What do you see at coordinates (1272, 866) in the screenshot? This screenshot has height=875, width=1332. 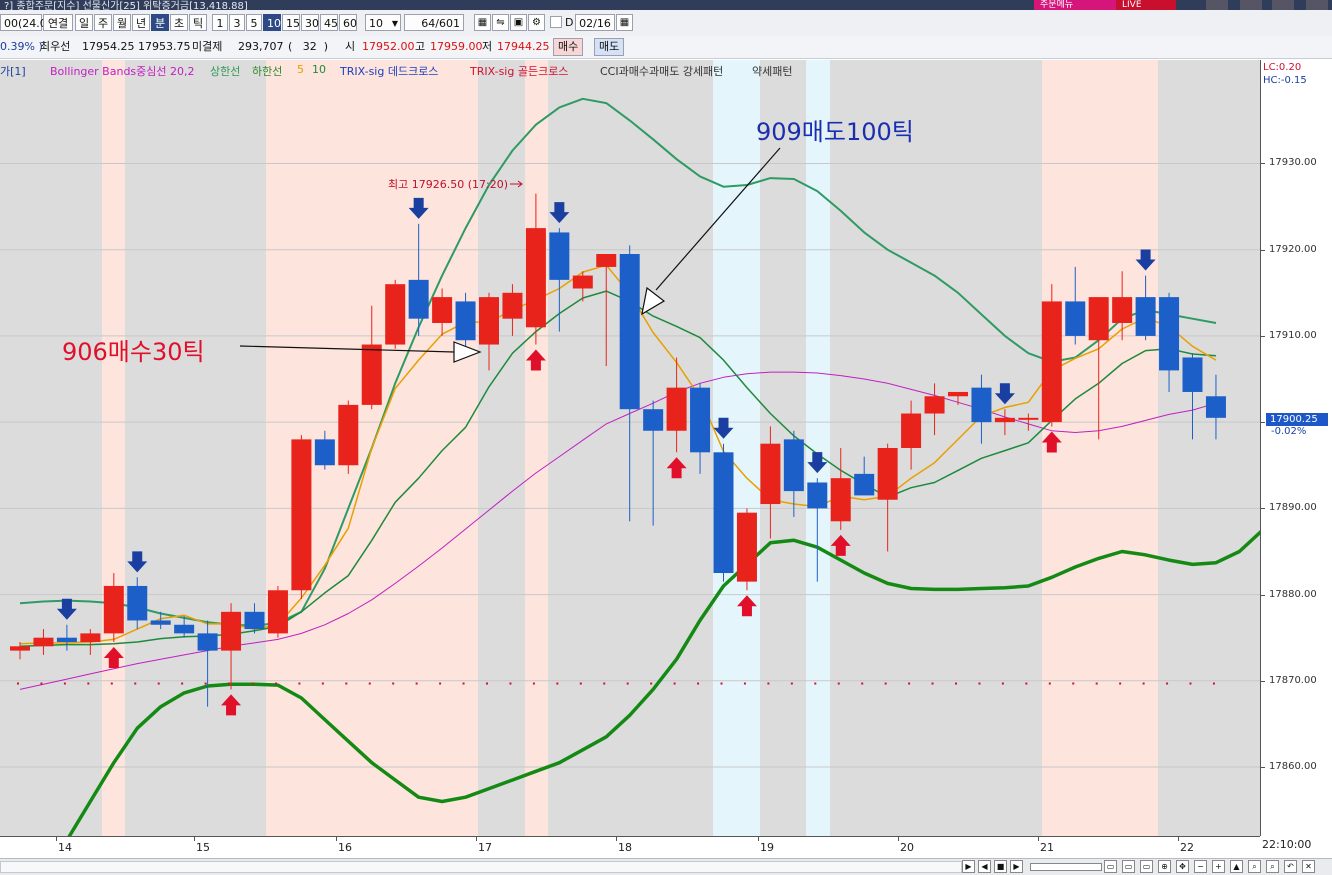 I see `zoom-in-icon: ⌕` at bounding box center [1272, 866].